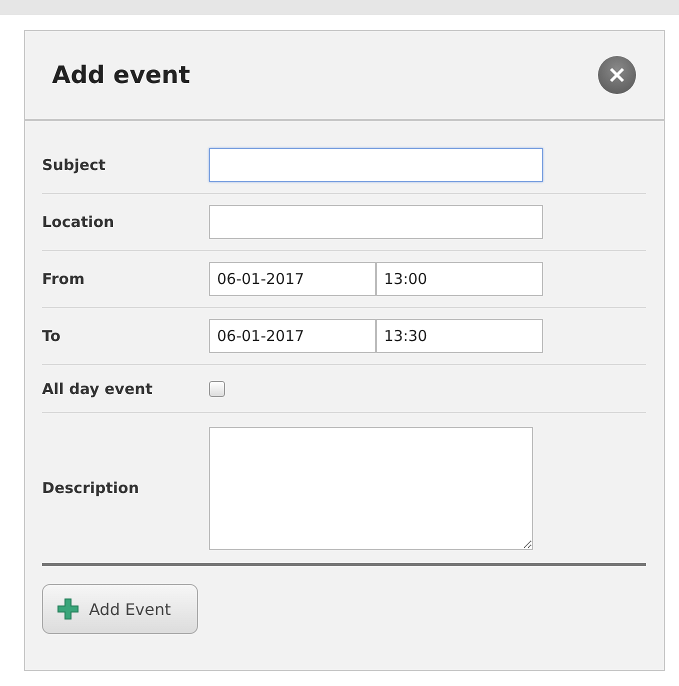  I want to click on plus-icon, so click(68, 609).